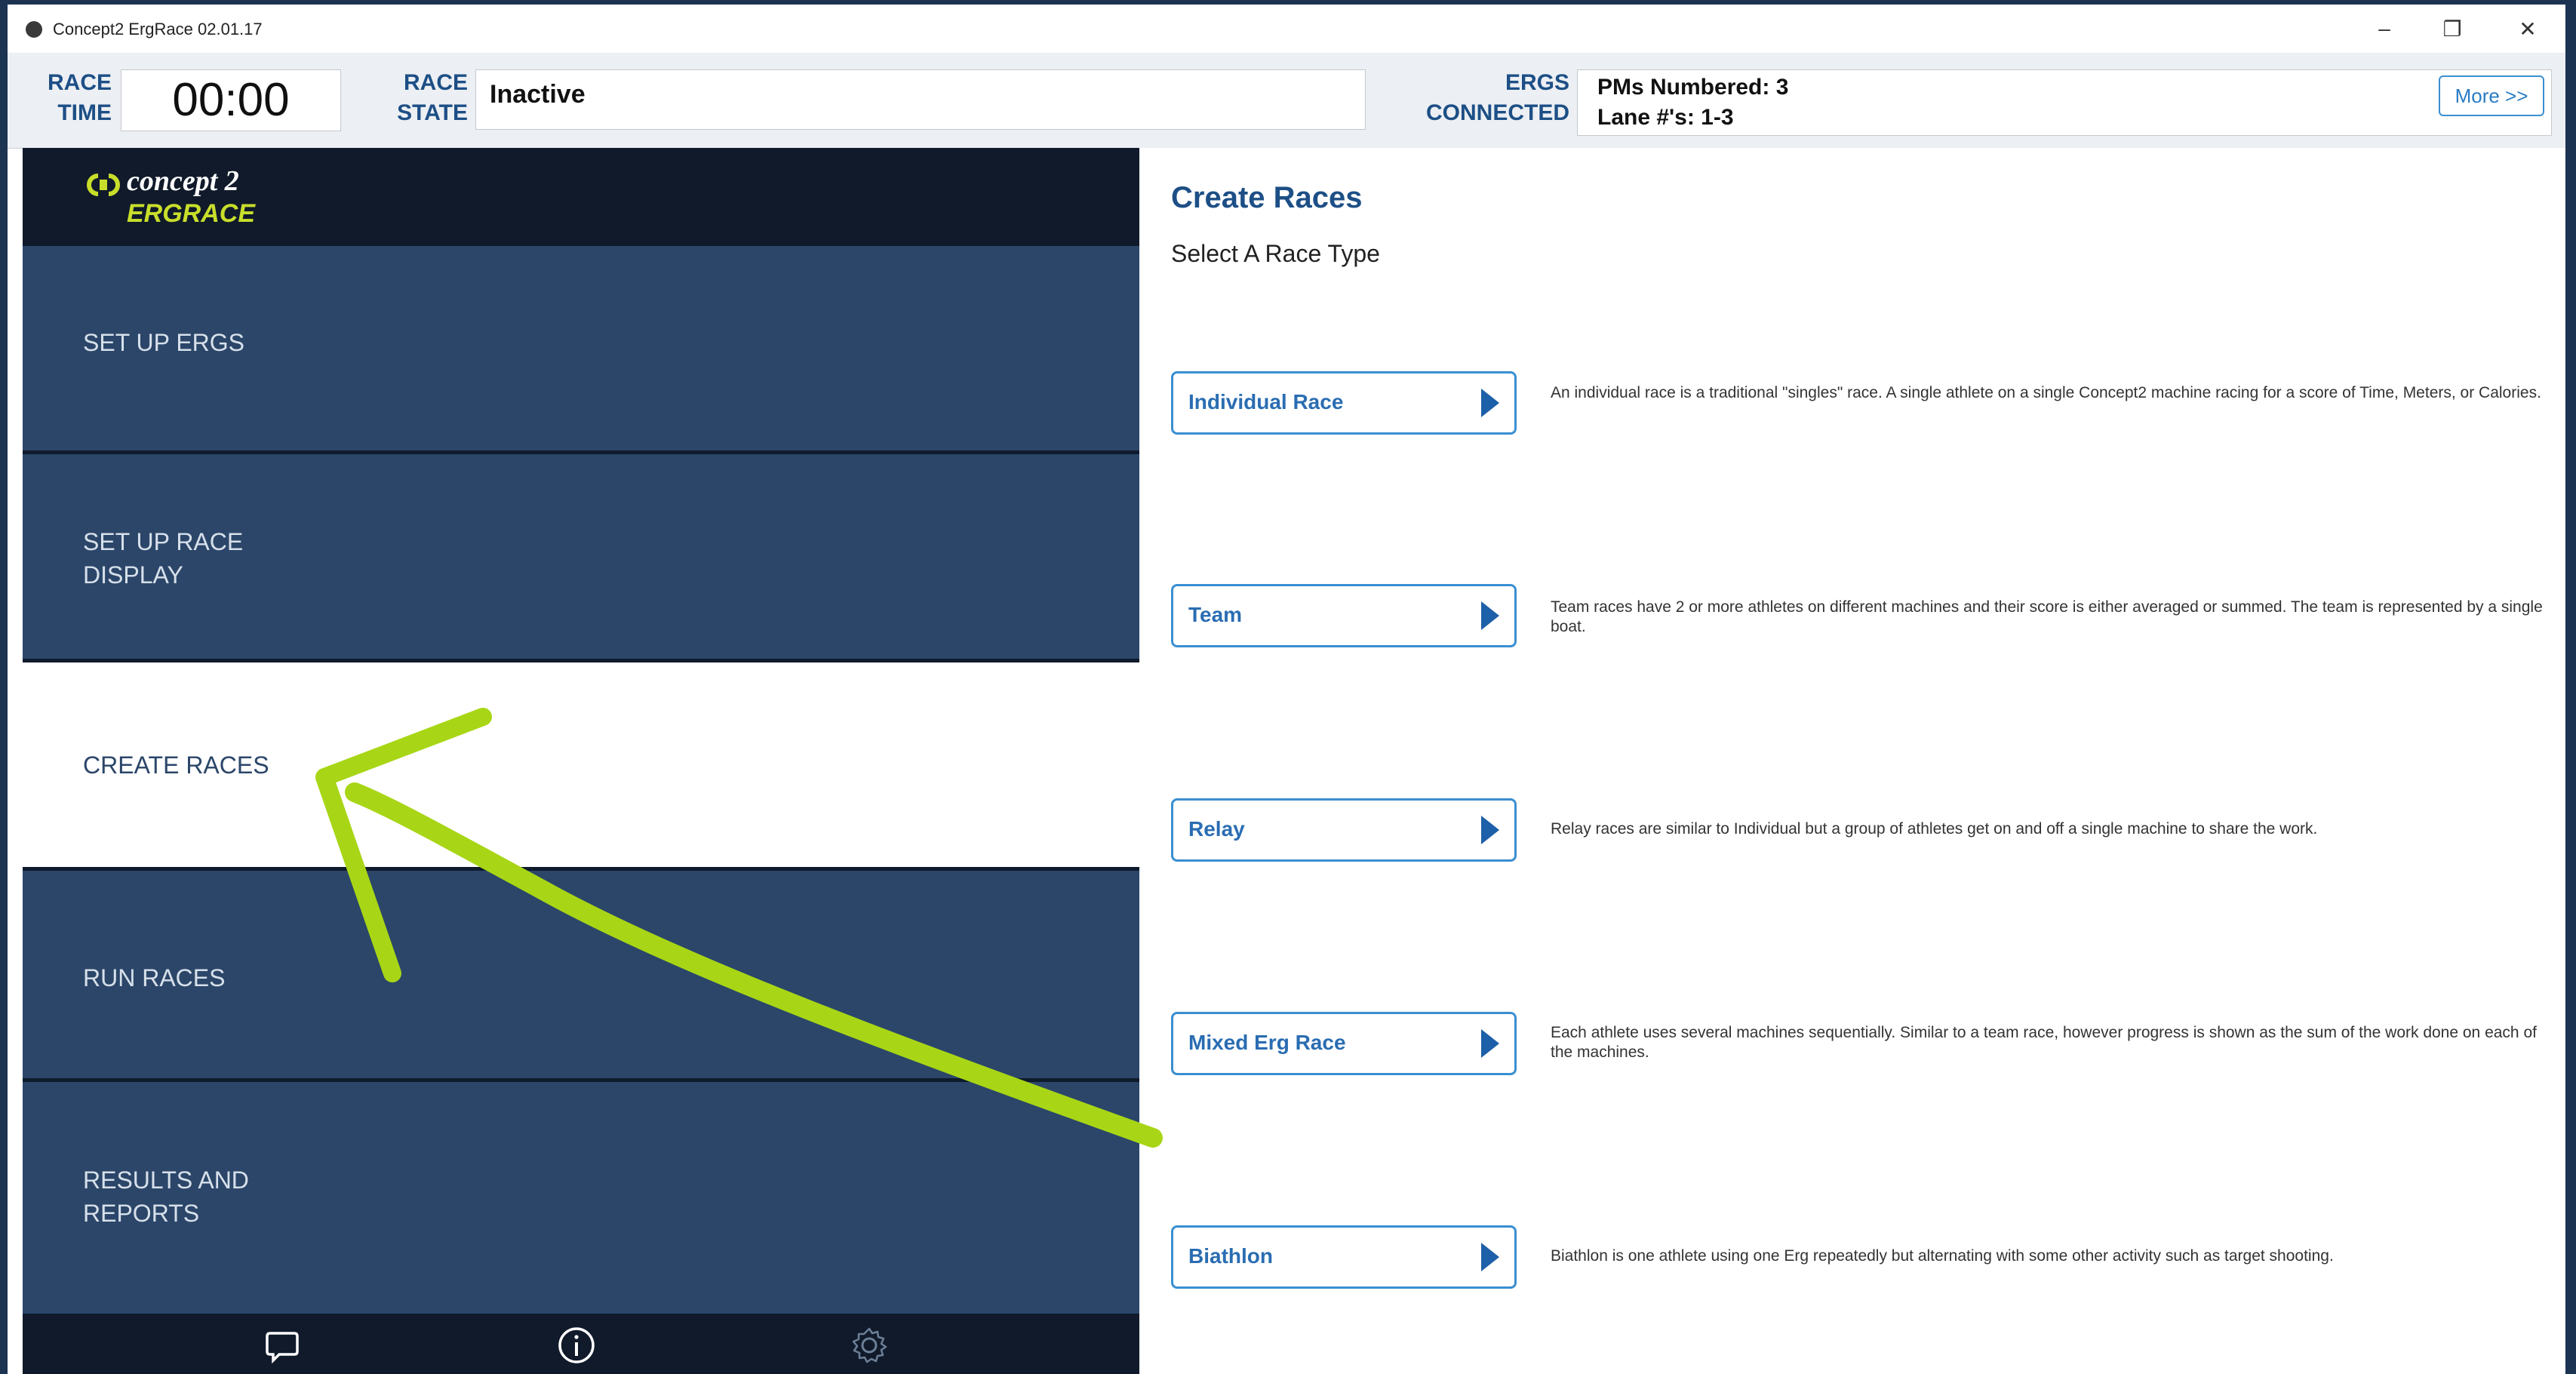  I want to click on logo: concept 2 ERGRACE, so click(581, 197).